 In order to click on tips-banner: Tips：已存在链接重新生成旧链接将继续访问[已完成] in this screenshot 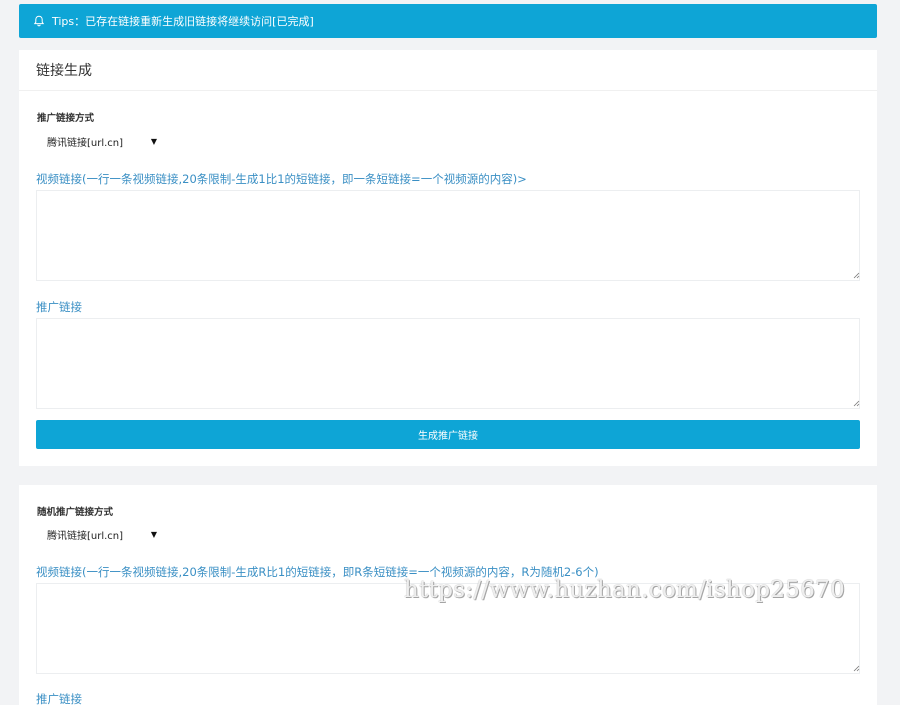, I will do `click(448, 21)`.